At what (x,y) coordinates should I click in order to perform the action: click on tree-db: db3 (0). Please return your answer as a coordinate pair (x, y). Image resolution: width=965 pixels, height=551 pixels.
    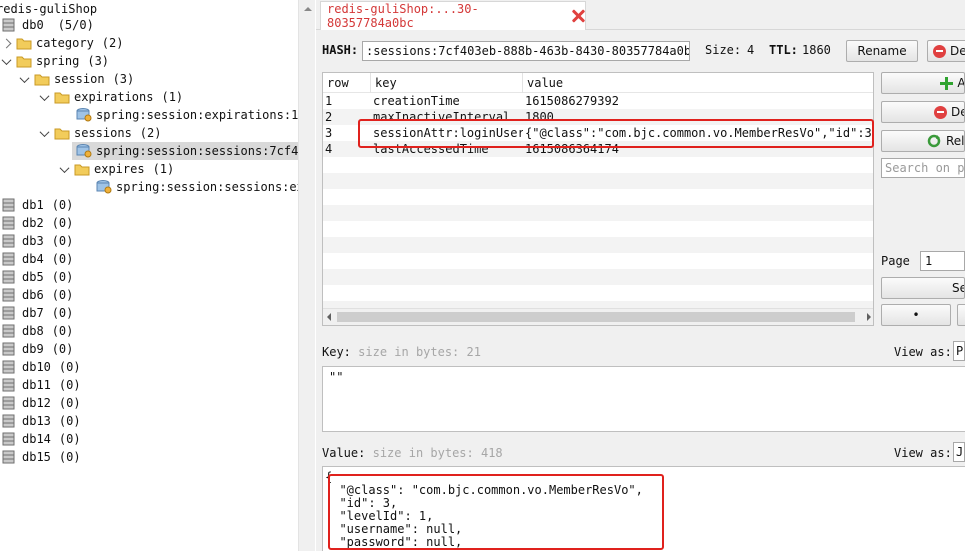
    Looking at the image, I should click on (36, 241).